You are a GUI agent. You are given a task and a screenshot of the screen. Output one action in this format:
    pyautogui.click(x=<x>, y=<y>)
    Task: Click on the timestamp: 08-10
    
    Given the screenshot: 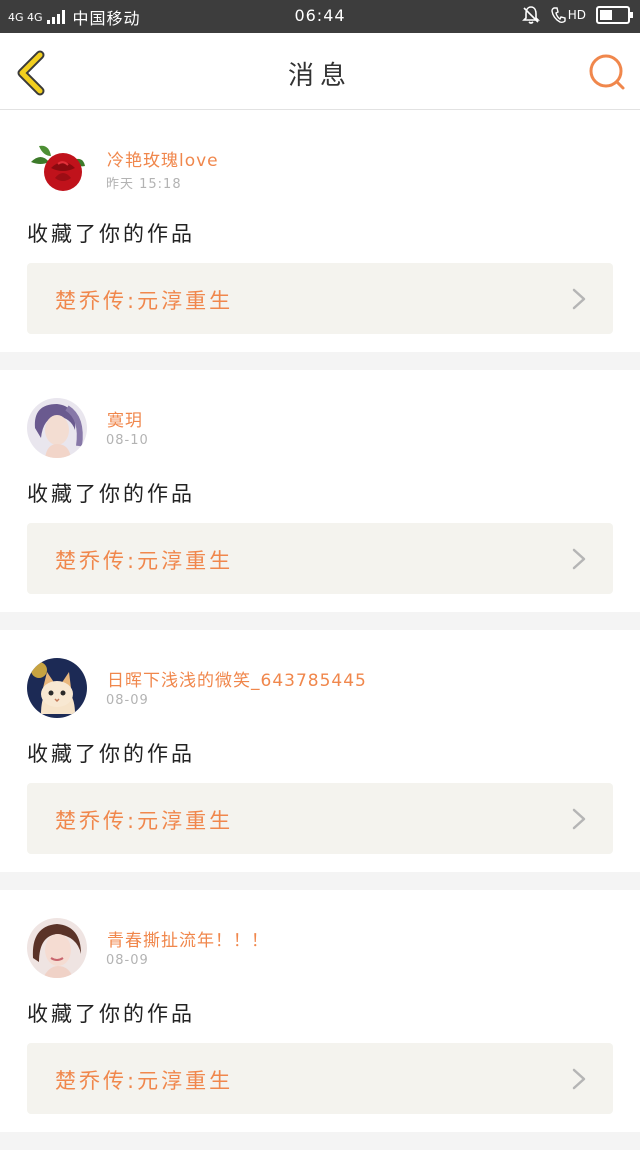 What is the action you would take?
    pyautogui.click(x=127, y=440)
    